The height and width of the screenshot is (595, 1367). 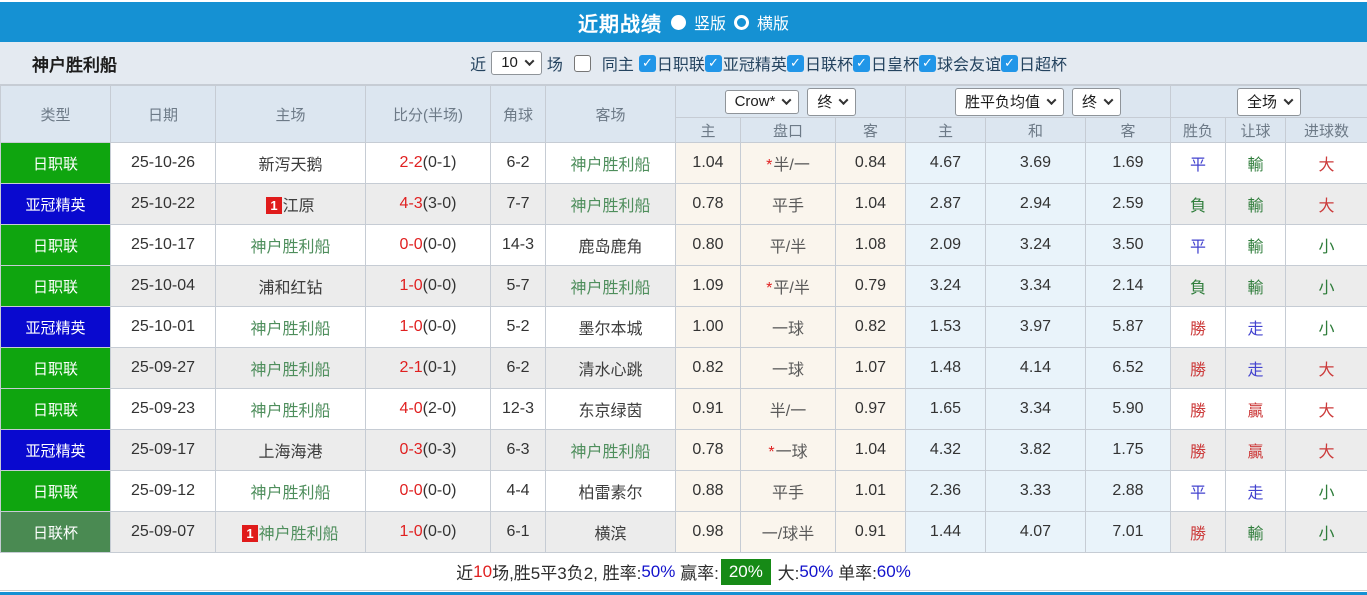 What do you see at coordinates (1198, 286) in the screenshot?
I see `result-cell: 負` at bounding box center [1198, 286].